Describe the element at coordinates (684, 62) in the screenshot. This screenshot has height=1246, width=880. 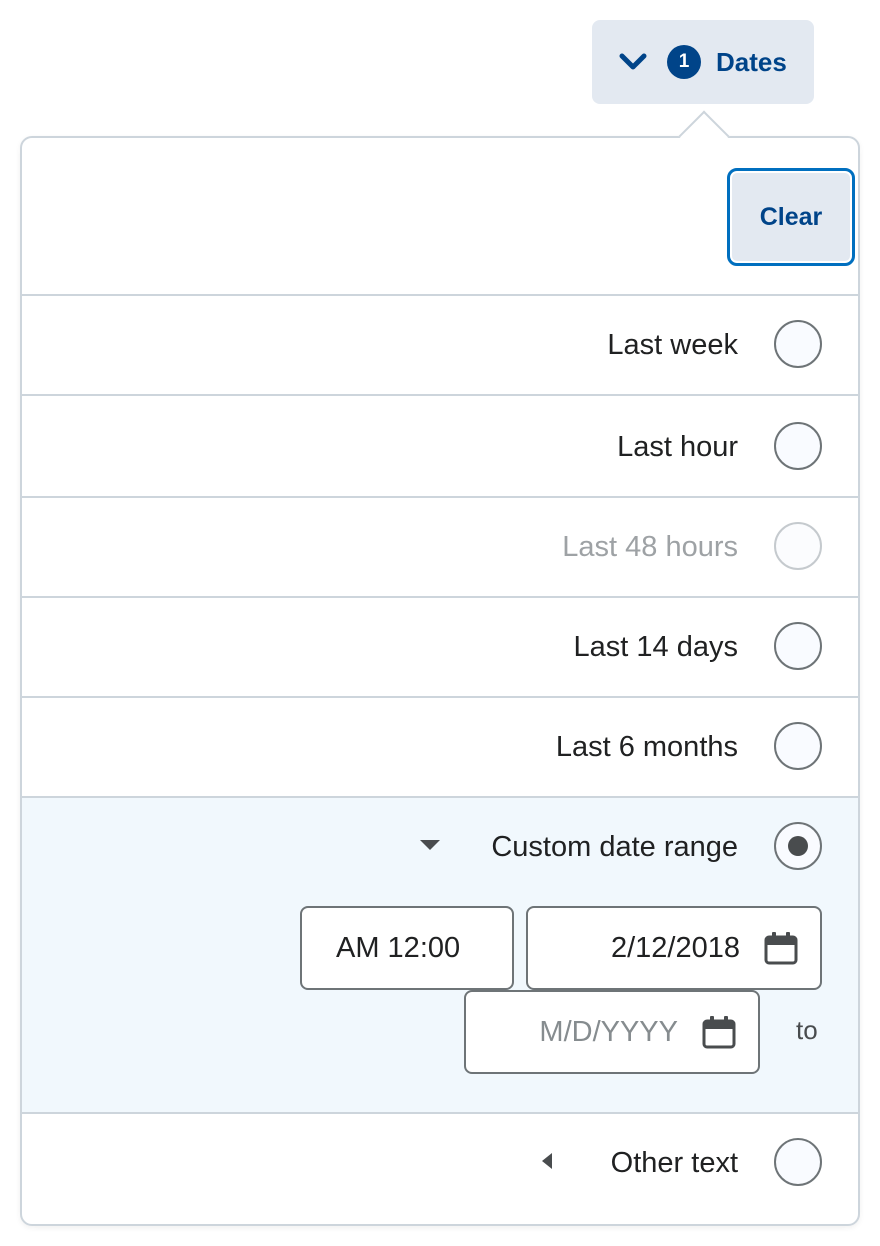
I see `filter-count-badge: 1` at that location.